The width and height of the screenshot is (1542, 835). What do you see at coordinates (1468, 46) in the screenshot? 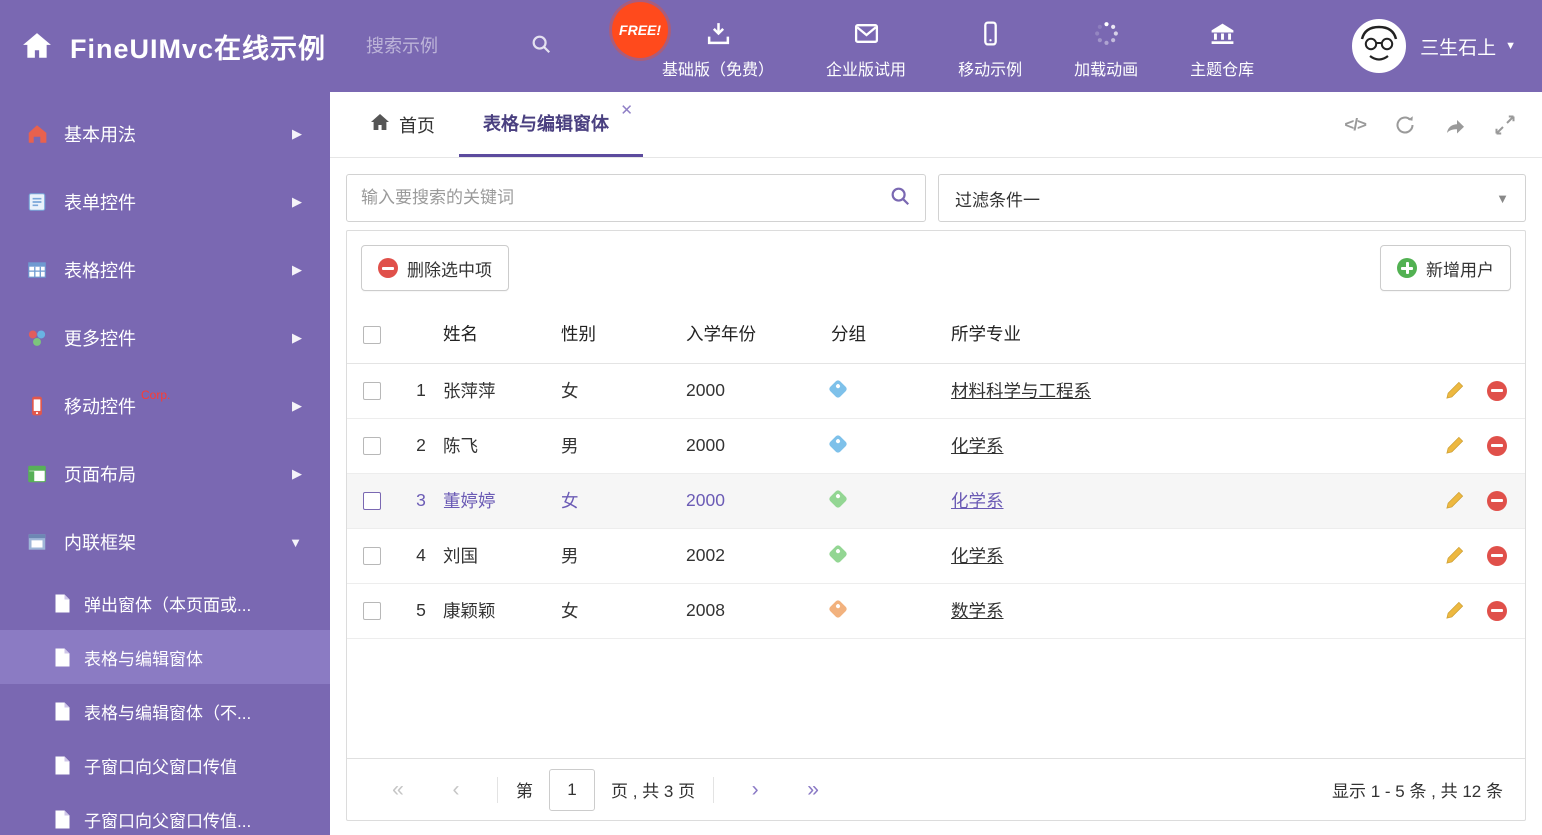
I see `username: 三生石上 ▼` at bounding box center [1468, 46].